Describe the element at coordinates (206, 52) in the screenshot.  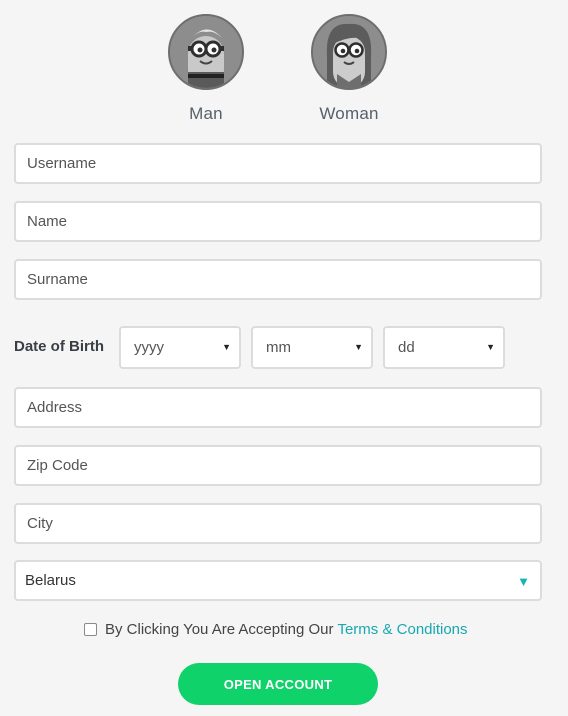
I see `man-avatar-icon` at that location.